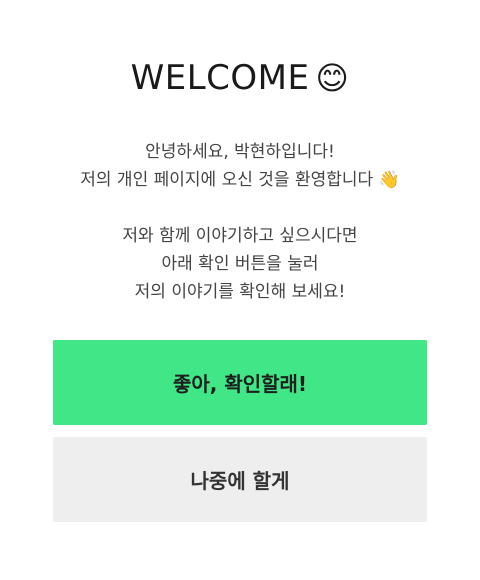 This screenshot has width=480, height=580. I want to click on invite-line-3: 저의 이야기를 확인해 보세요!, so click(240, 292).